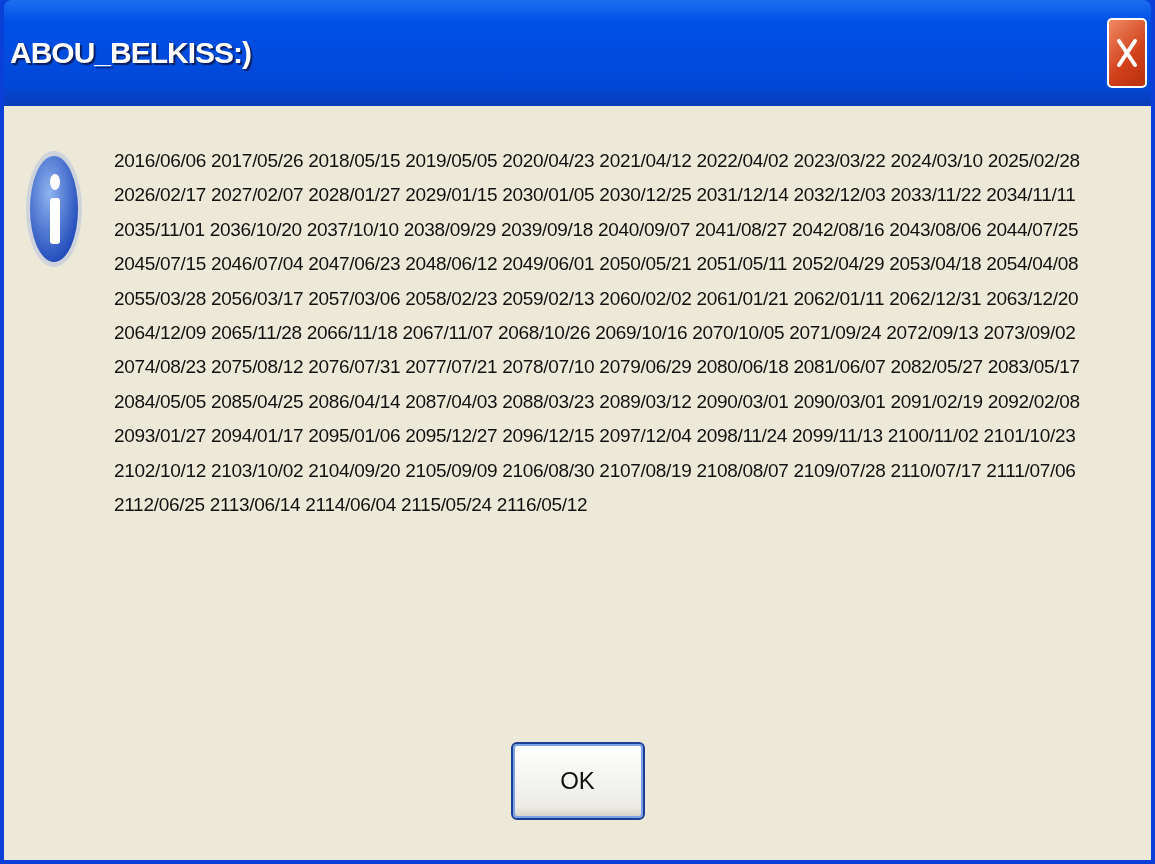 The image size is (1155, 864). I want to click on close-icon, so click(1127, 53).